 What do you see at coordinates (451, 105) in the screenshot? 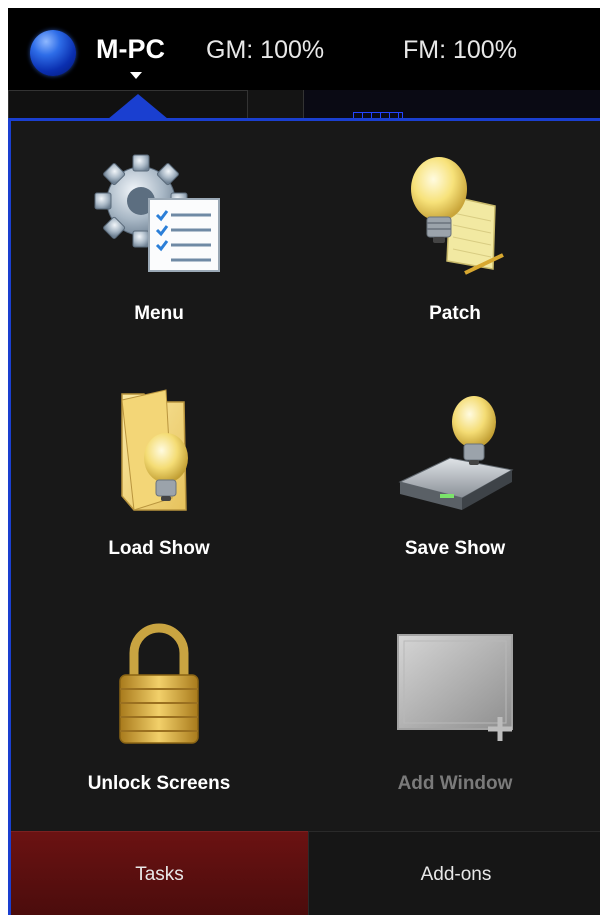
I see `background-pane-right` at bounding box center [451, 105].